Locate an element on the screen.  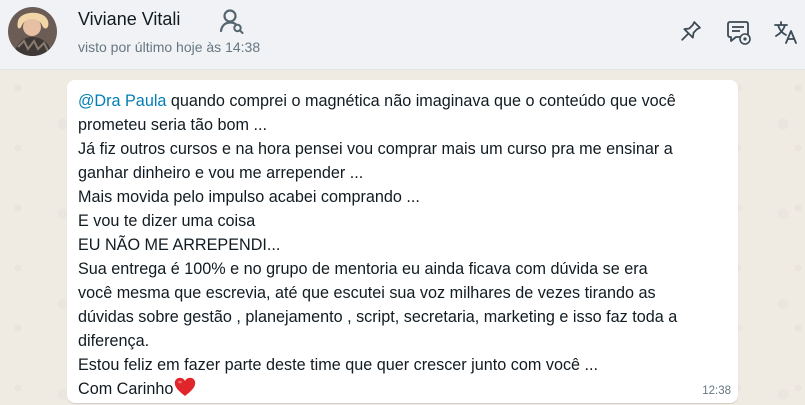
group-icon is located at coordinates (231, 21).